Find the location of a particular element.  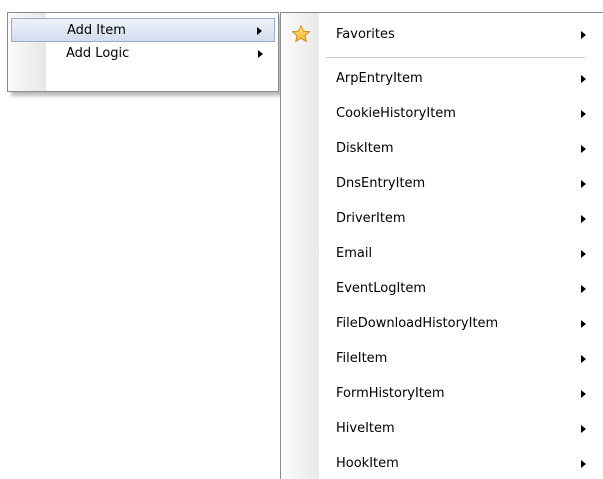

menu-item-label: ArpEntryItem is located at coordinates (379, 78).